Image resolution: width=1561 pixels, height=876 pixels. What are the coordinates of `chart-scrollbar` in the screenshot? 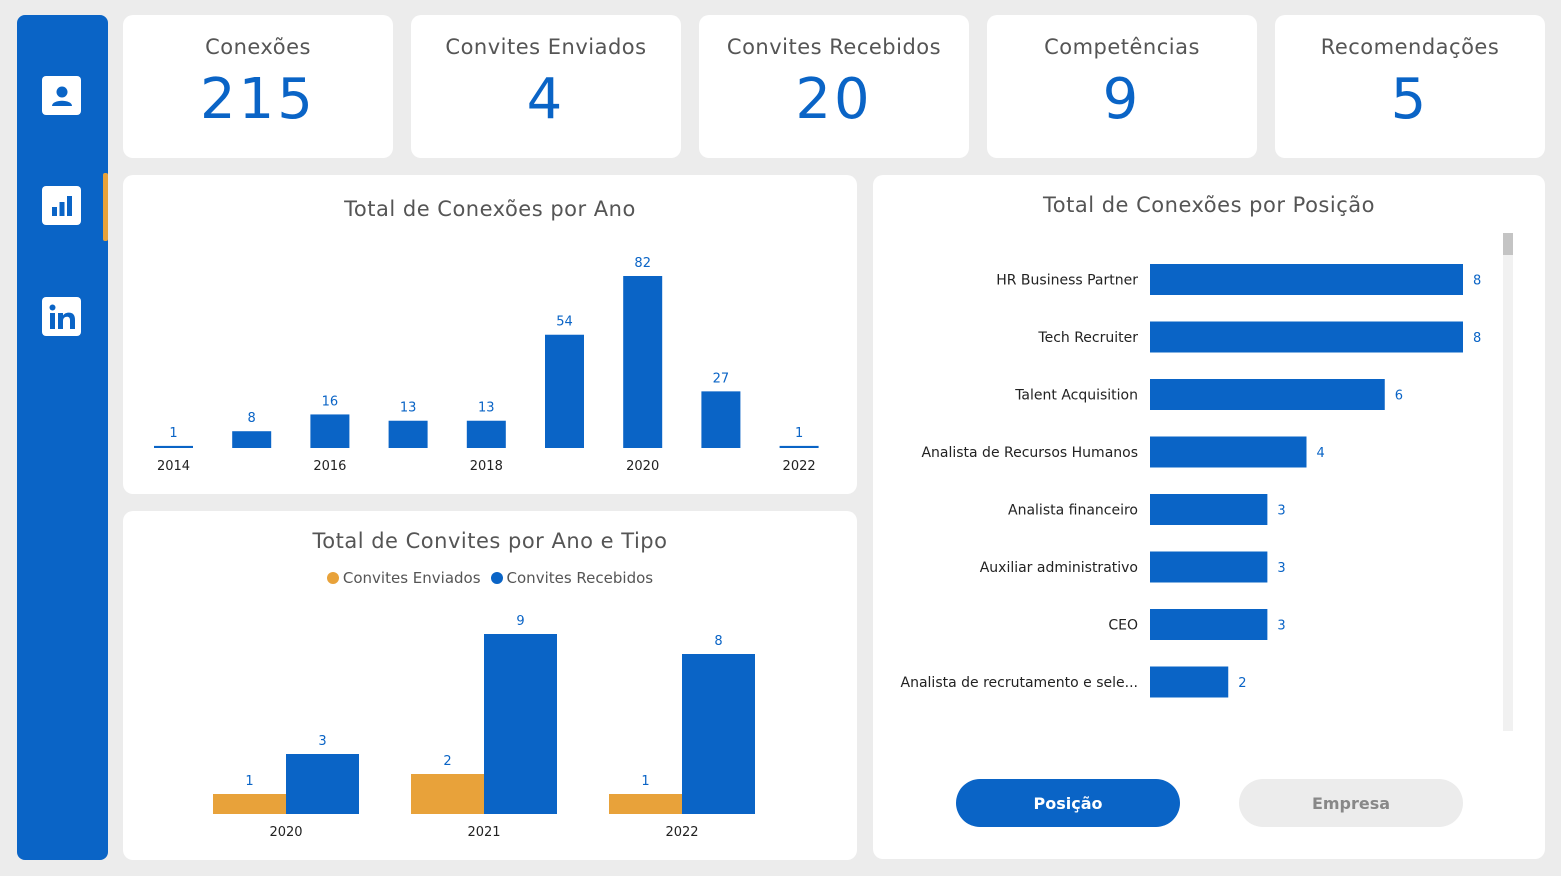 It's located at (1508, 482).